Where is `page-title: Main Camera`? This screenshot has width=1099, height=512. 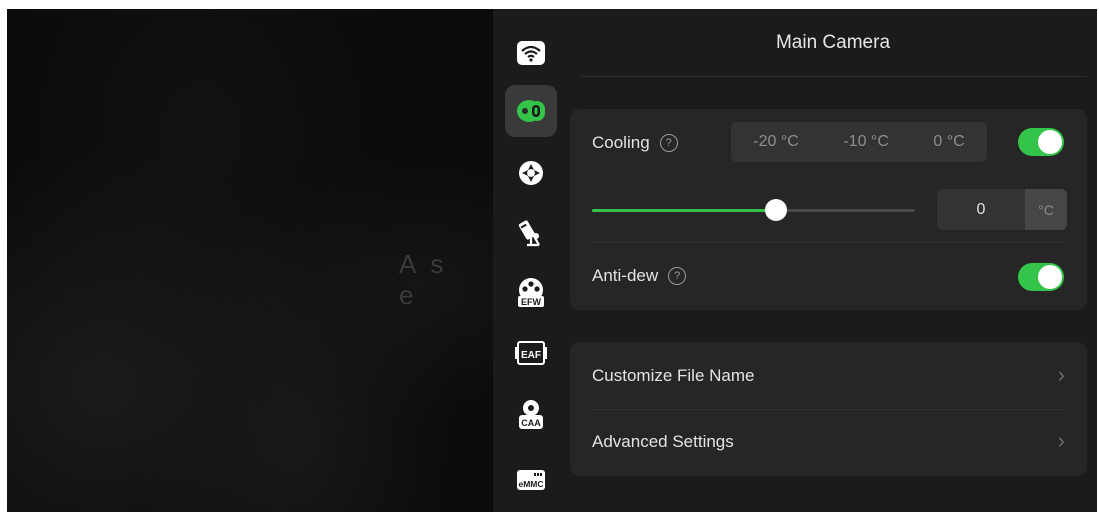
page-title: Main Camera is located at coordinates (833, 42).